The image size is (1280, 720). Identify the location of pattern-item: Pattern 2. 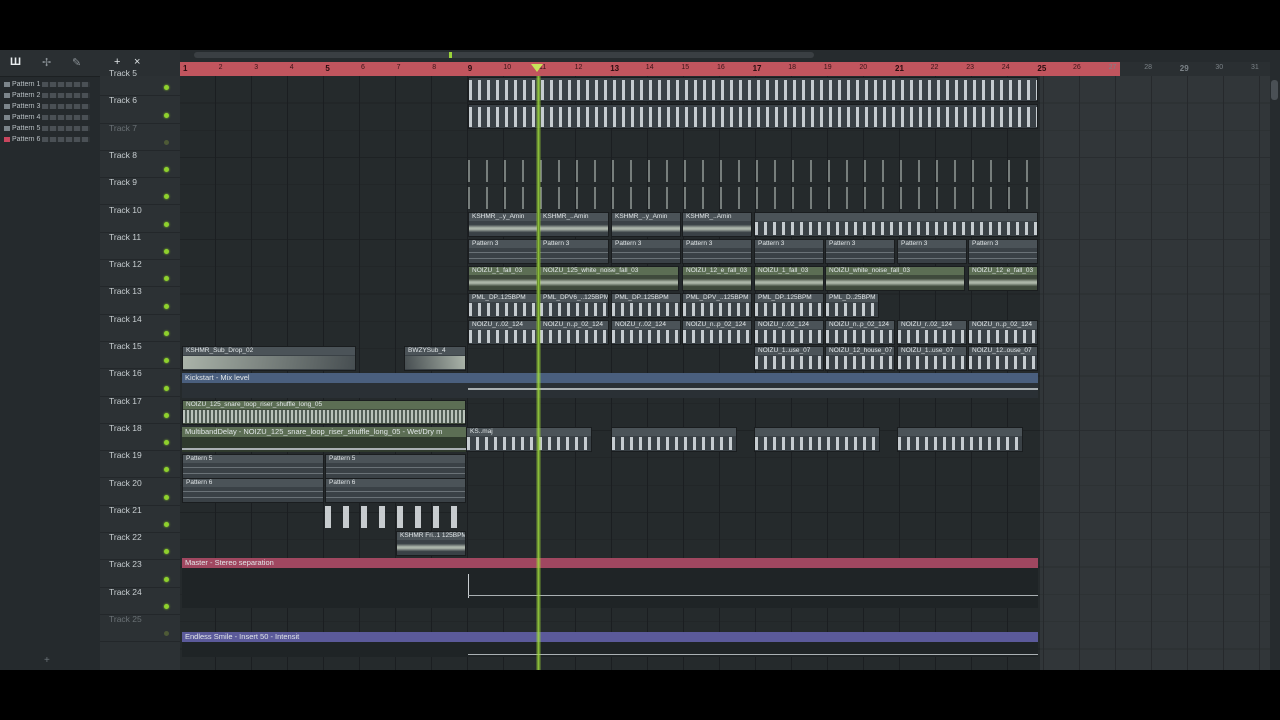
(50, 95).